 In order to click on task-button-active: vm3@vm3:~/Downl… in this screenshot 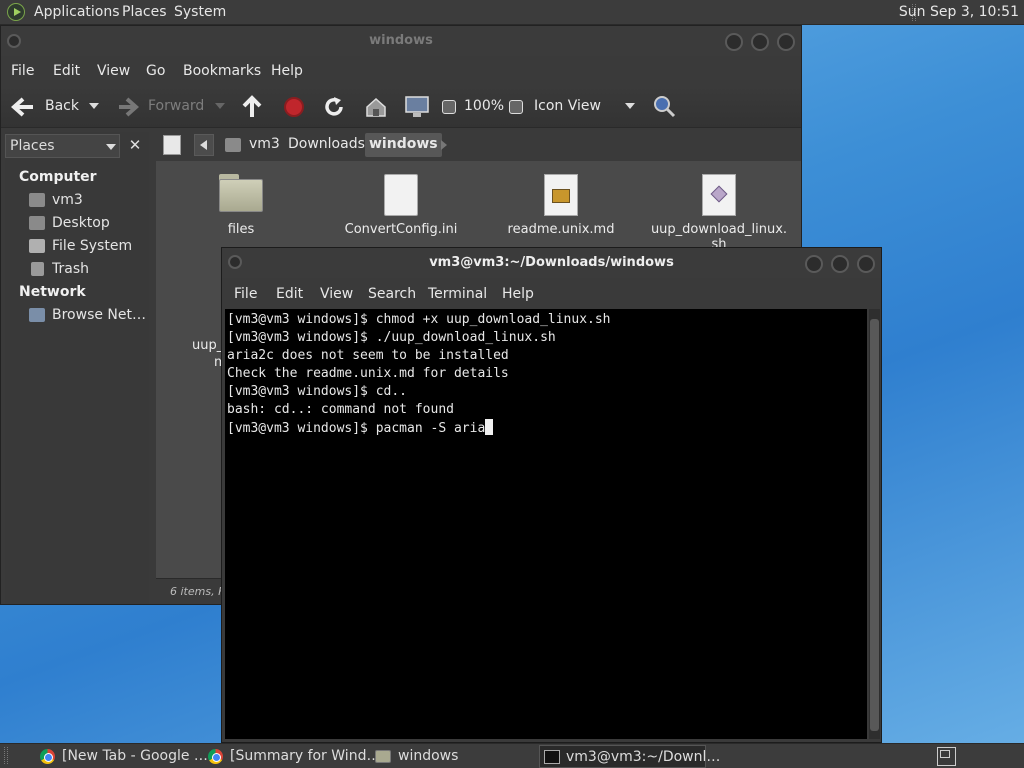, I will do `click(629, 756)`.